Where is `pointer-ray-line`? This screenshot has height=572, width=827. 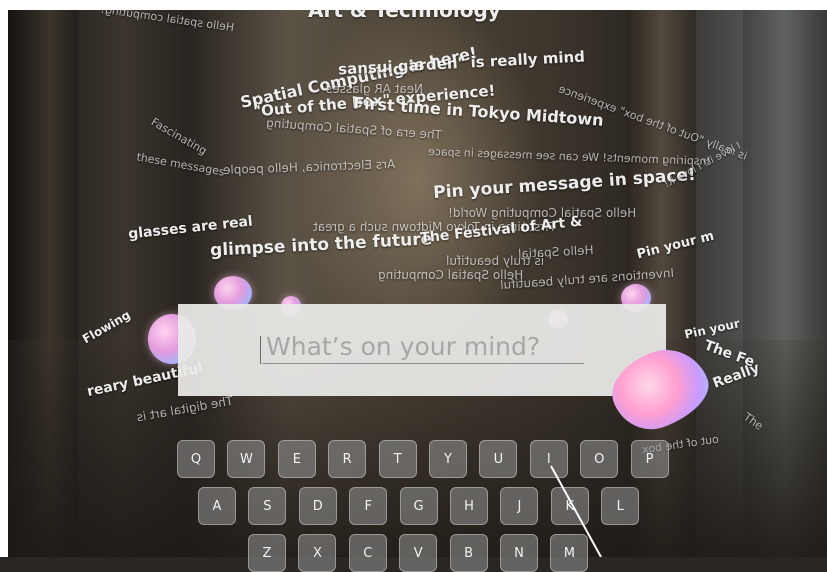 pointer-ray-line is located at coordinates (576, 511).